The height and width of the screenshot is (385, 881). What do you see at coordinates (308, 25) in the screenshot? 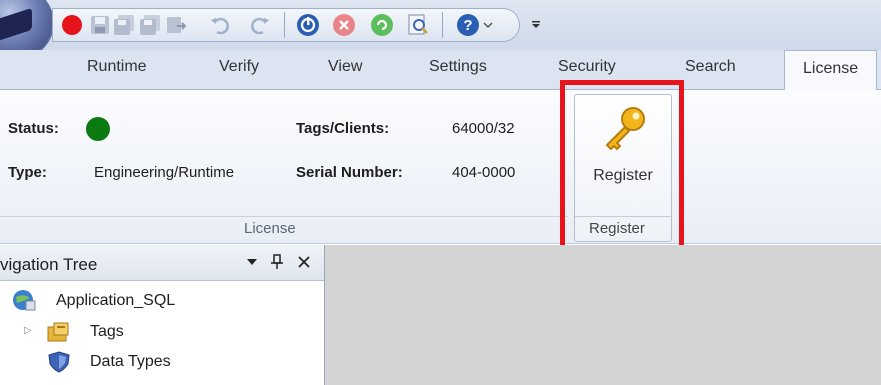
I see `power-icon` at bounding box center [308, 25].